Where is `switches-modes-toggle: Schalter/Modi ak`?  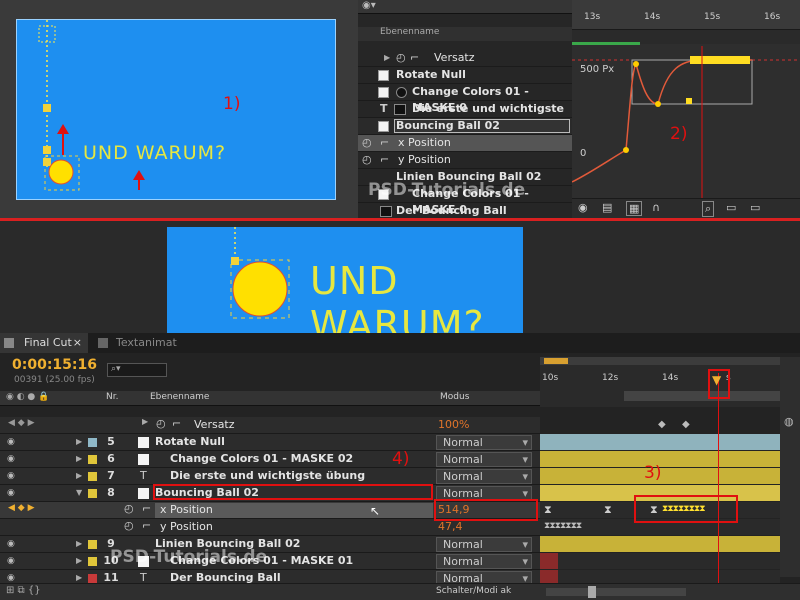
switches-modes-toggle: Schalter/Modi ak is located at coordinates (473, 591).